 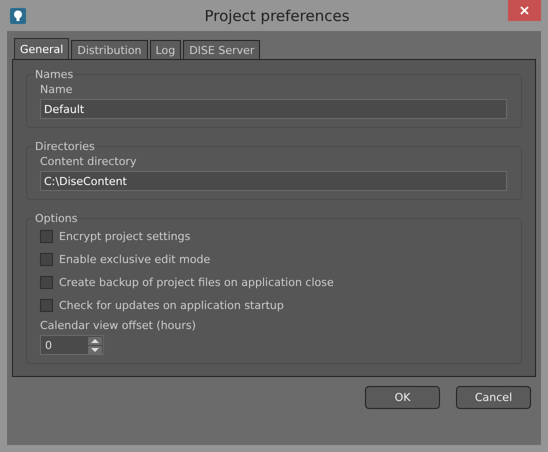 I want to click on checkbox-label: Check for updates on application startup, so click(x=171, y=305).